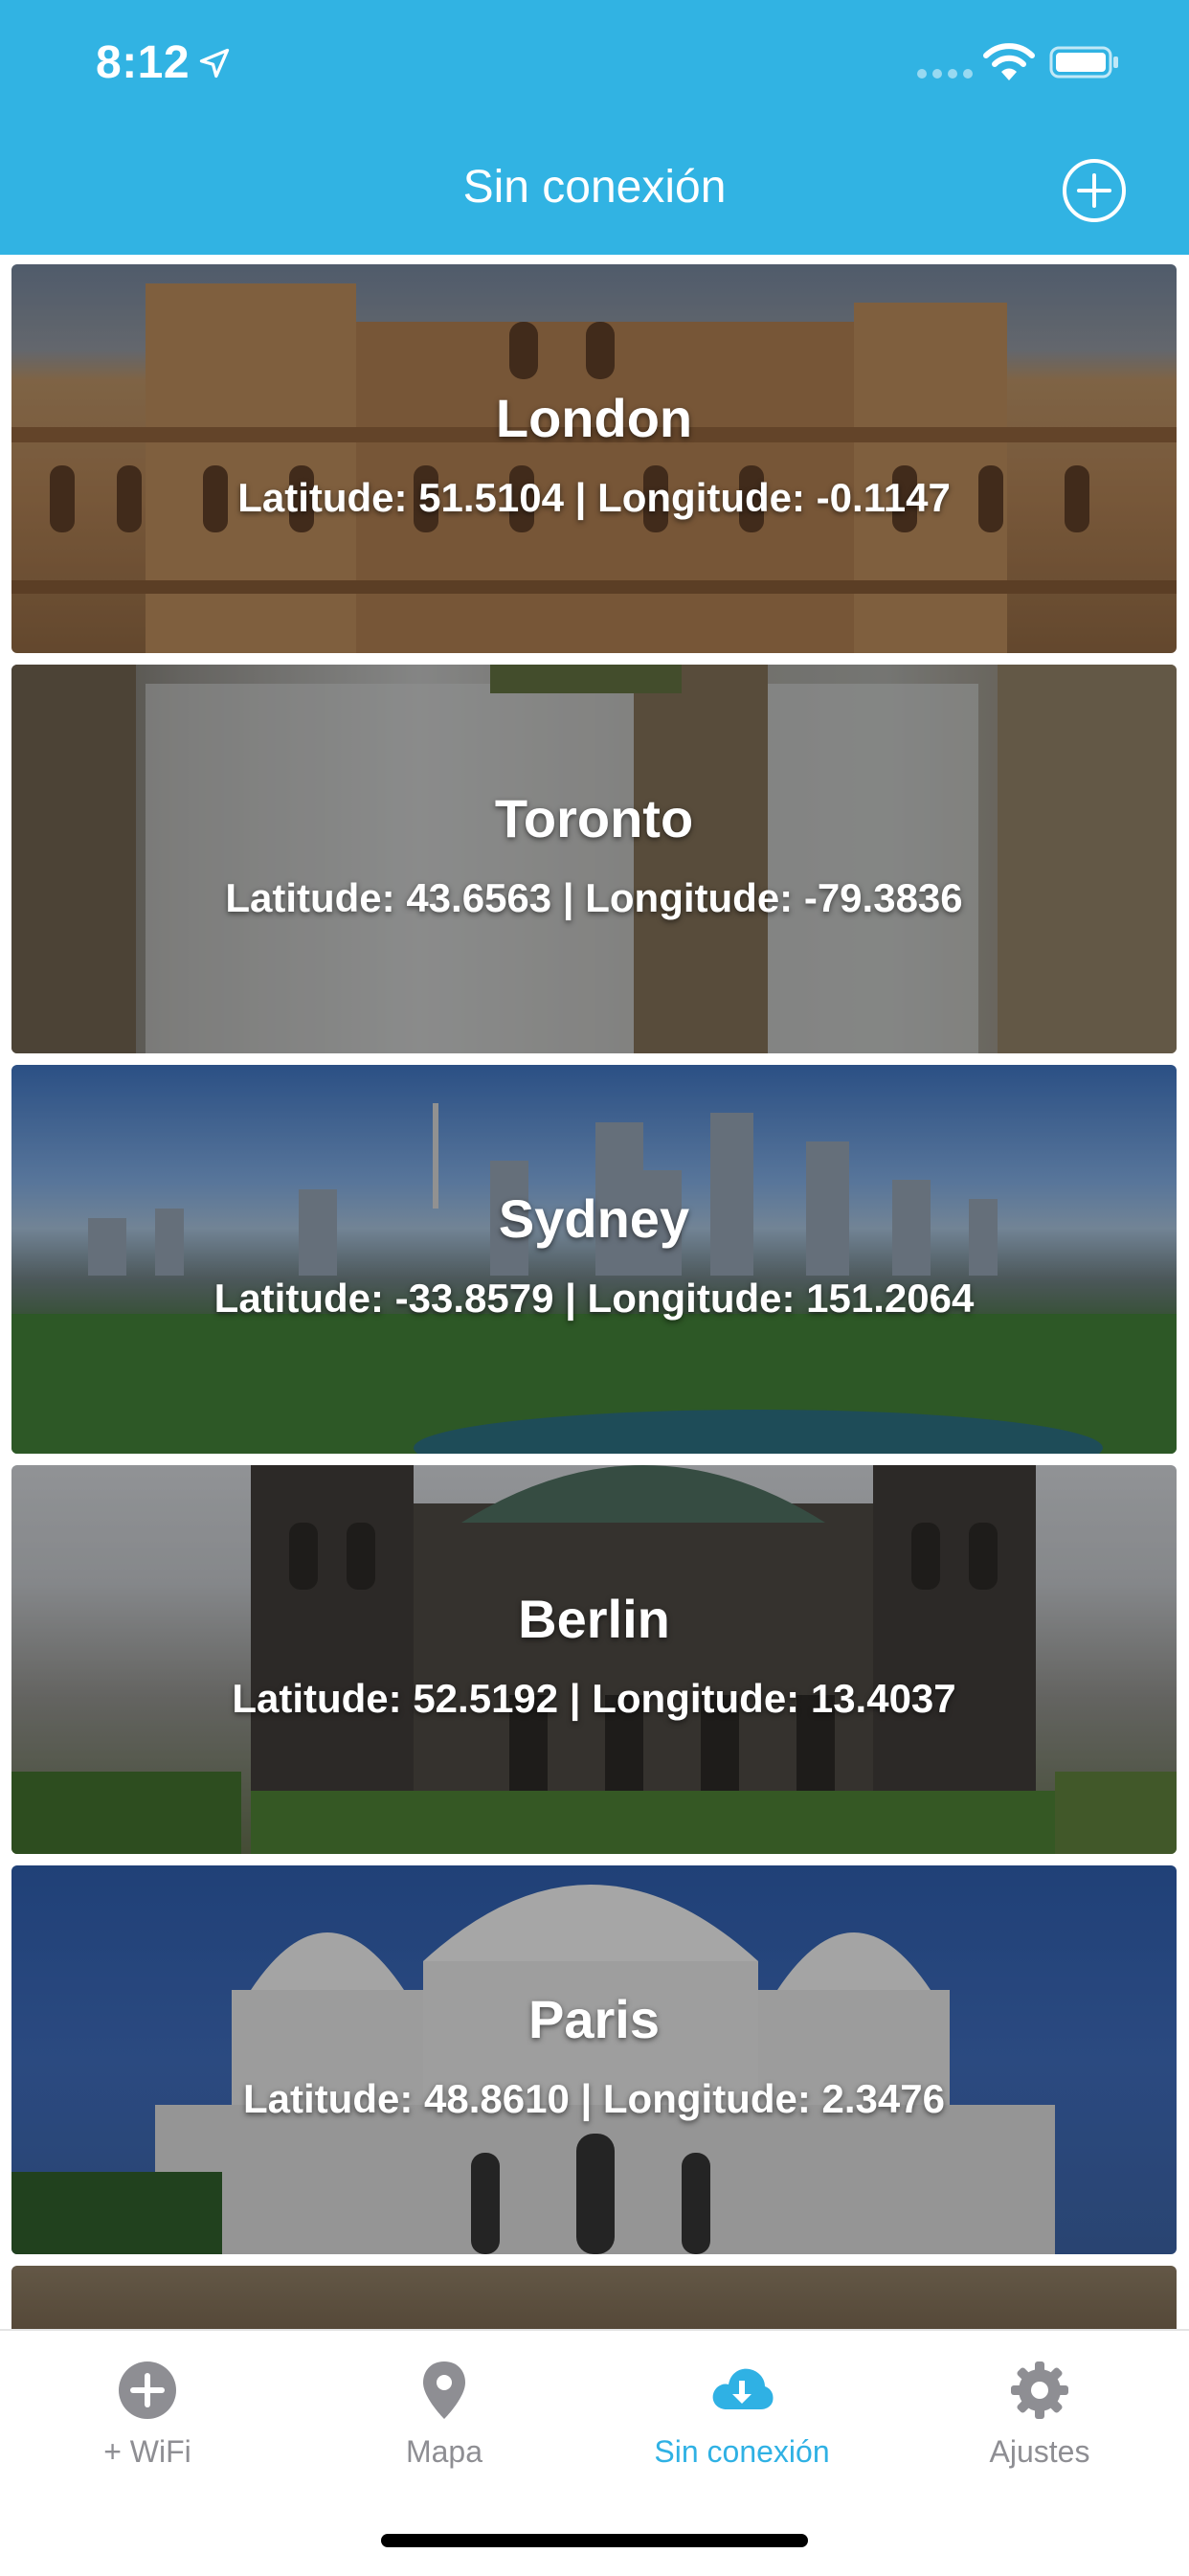 Image resolution: width=1189 pixels, height=2576 pixels. I want to click on location-name: Paris, so click(594, 2019).